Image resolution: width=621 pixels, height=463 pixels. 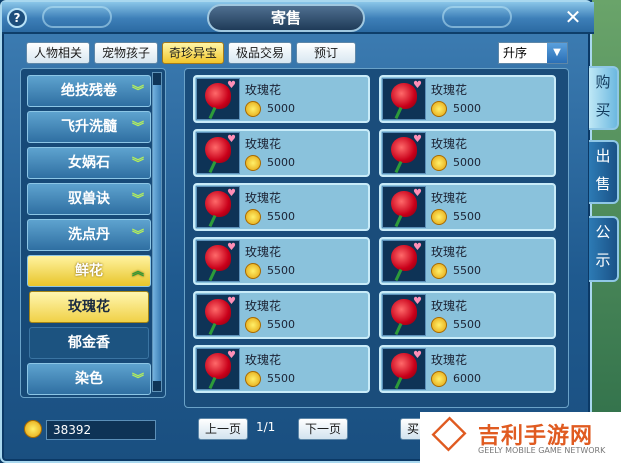 I want to click on title-bar: ? 寄售 ✕, so click(x=298, y=18).